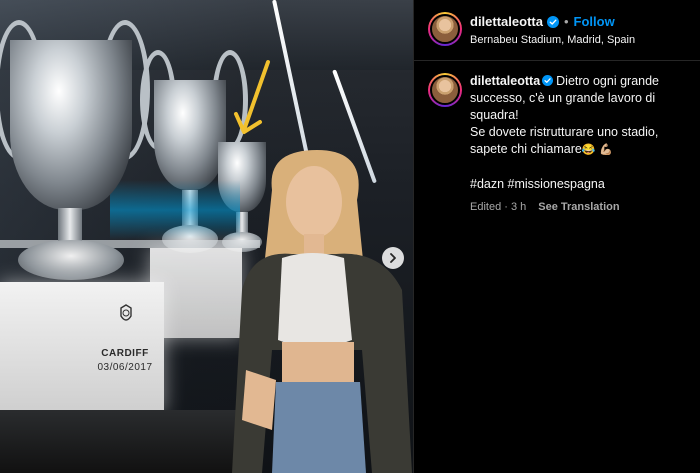 Image resolution: width=700 pixels, height=473 pixels. What do you see at coordinates (82, 347) in the screenshot?
I see `pedestal: CARDIFF 03/06/2017` at bounding box center [82, 347].